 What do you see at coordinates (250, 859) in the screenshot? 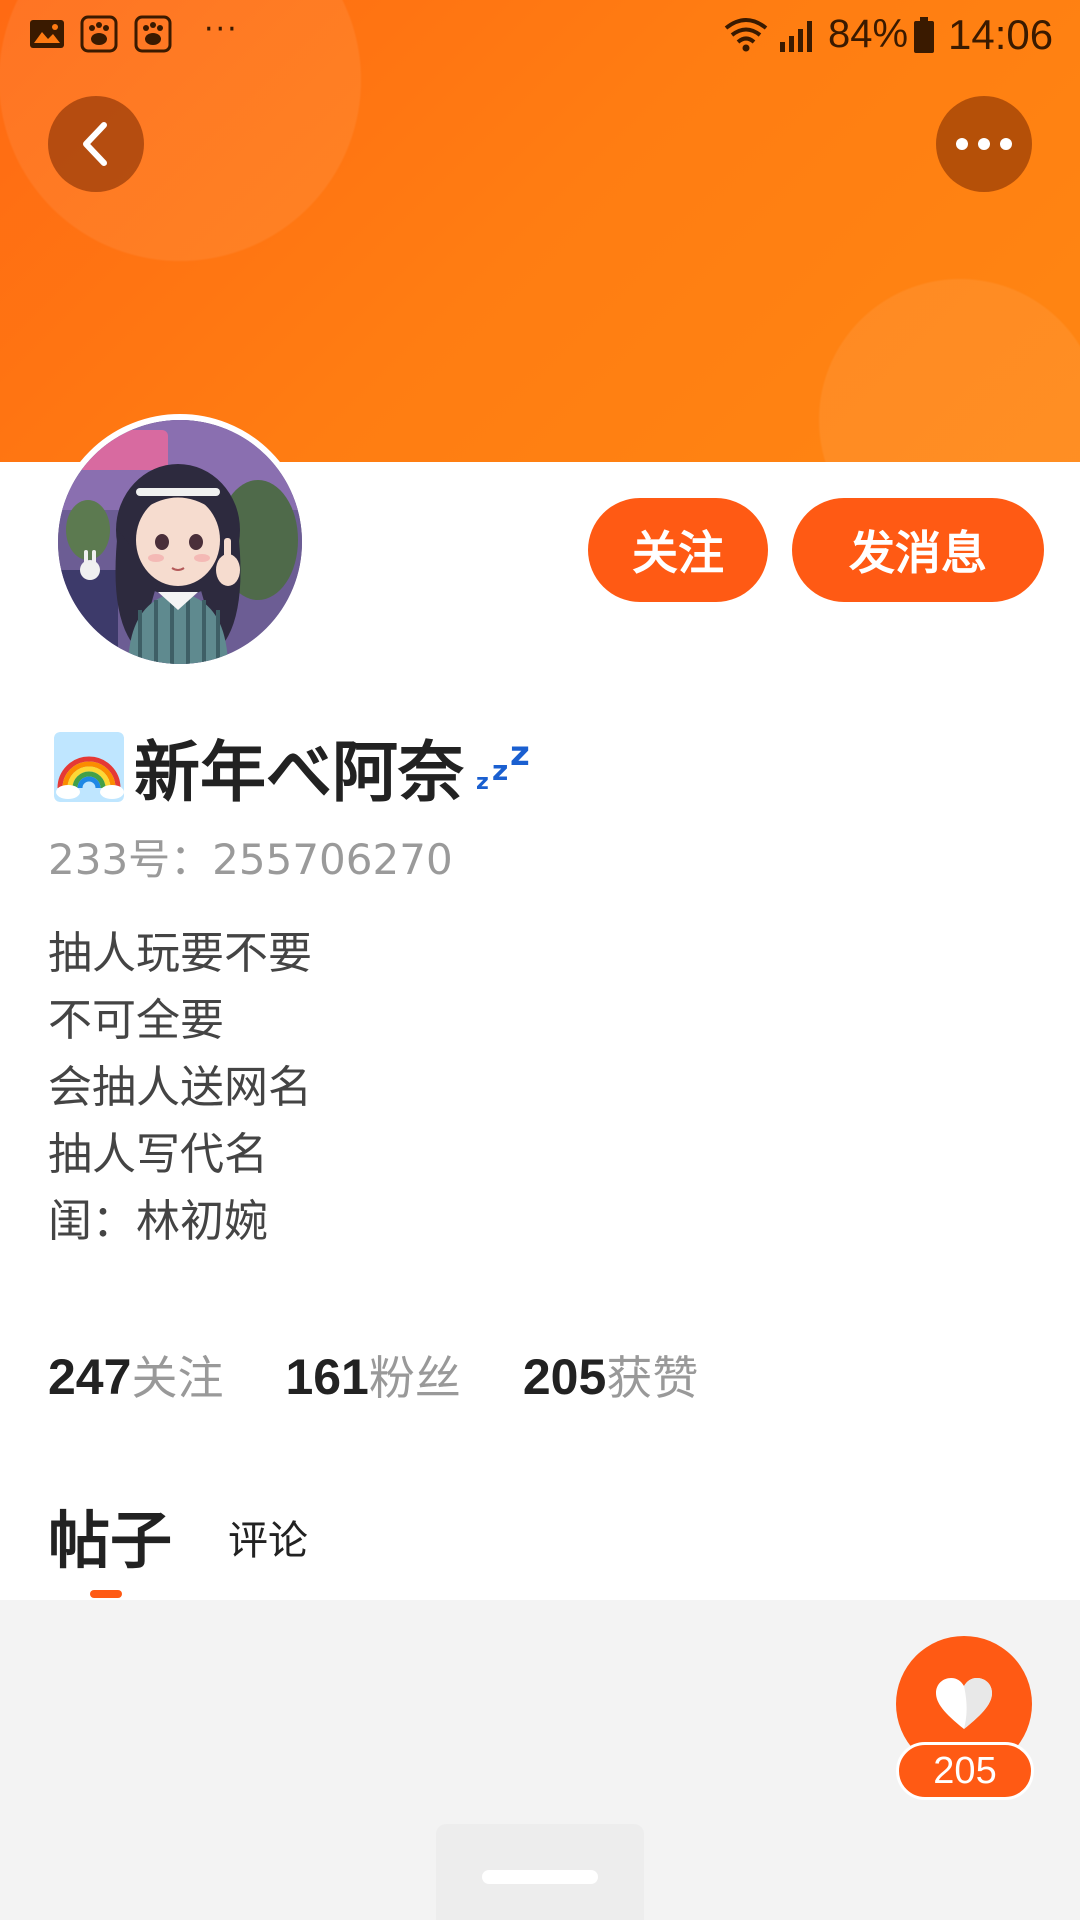
I see `user-id: 233号：255706270` at bounding box center [250, 859].